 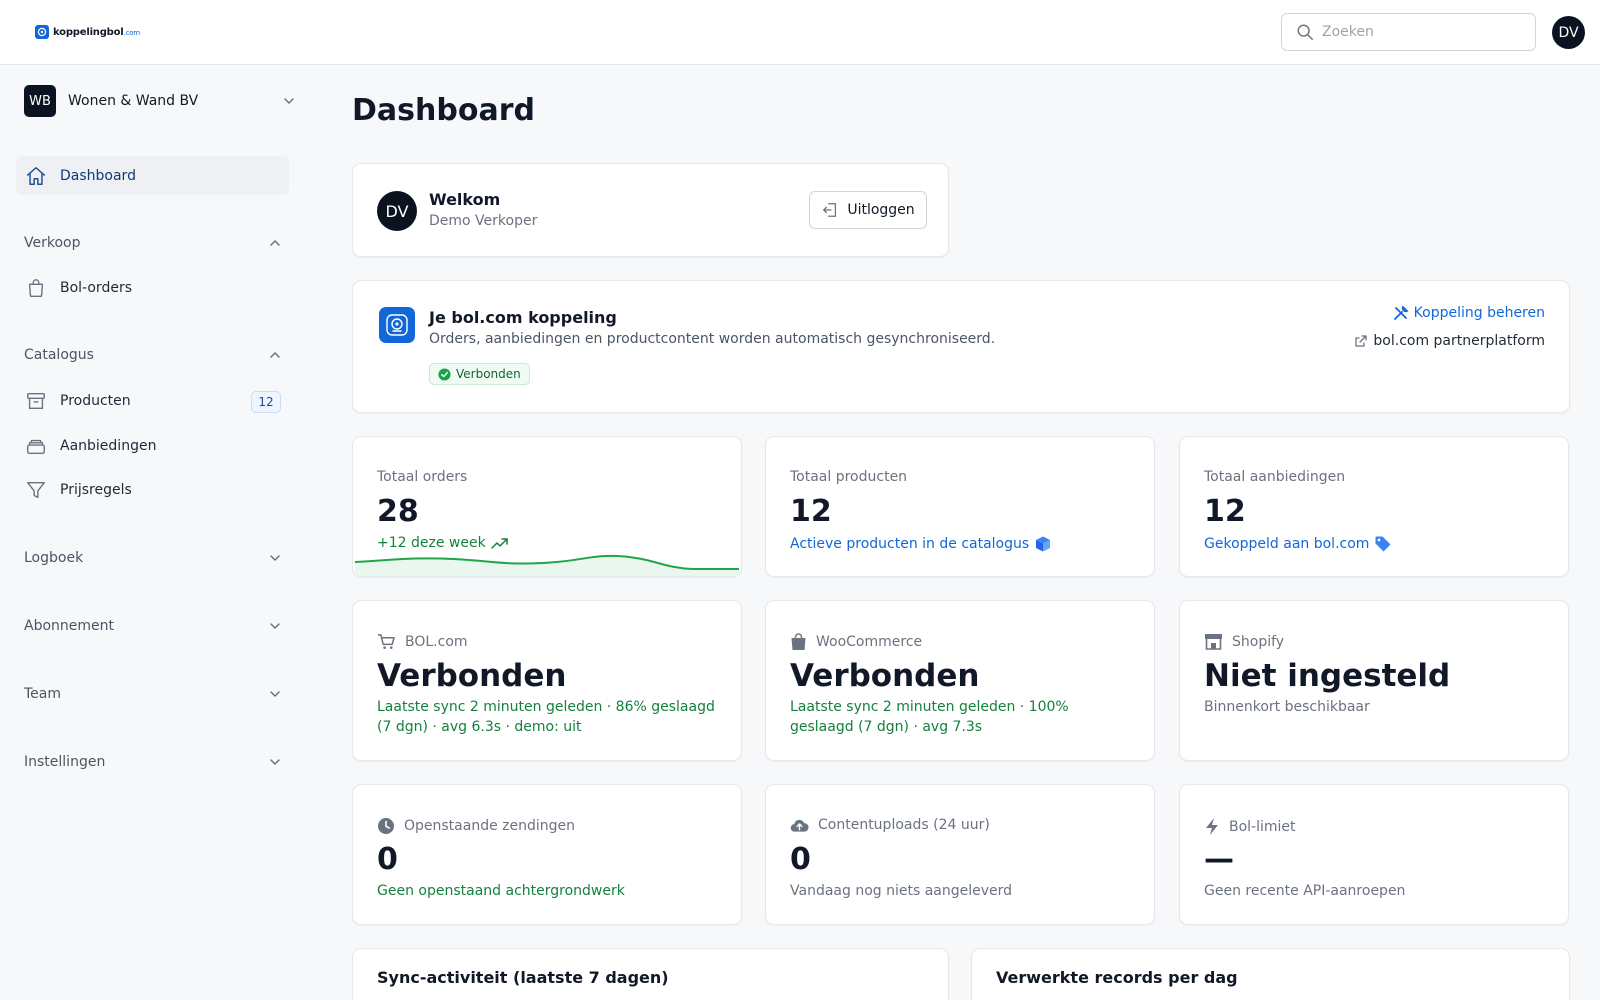 What do you see at coordinates (386, 826) in the screenshot?
I see `clock-icon` at bounding box center [386, 826].